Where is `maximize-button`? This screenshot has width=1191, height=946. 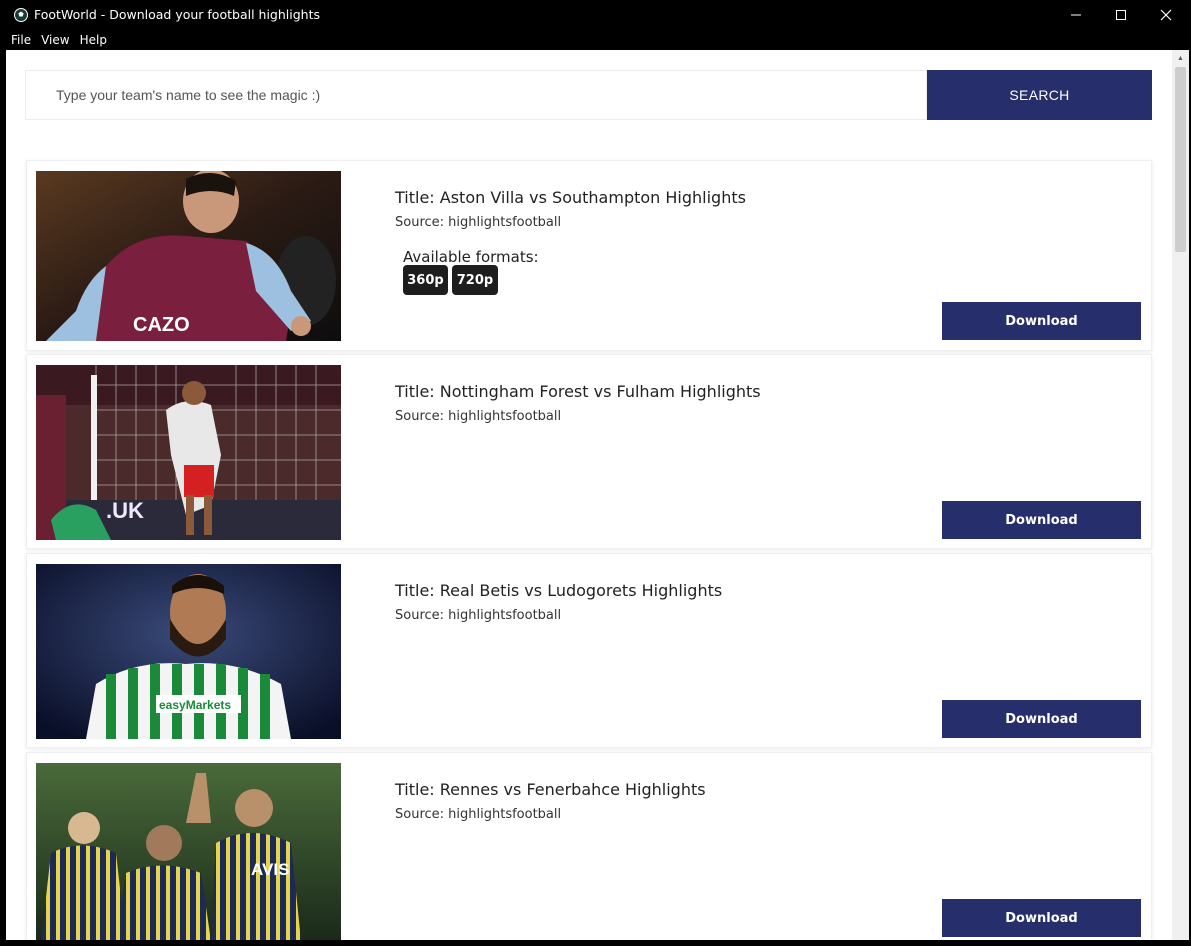 maximize-button is located at coordinates (1121, 15).